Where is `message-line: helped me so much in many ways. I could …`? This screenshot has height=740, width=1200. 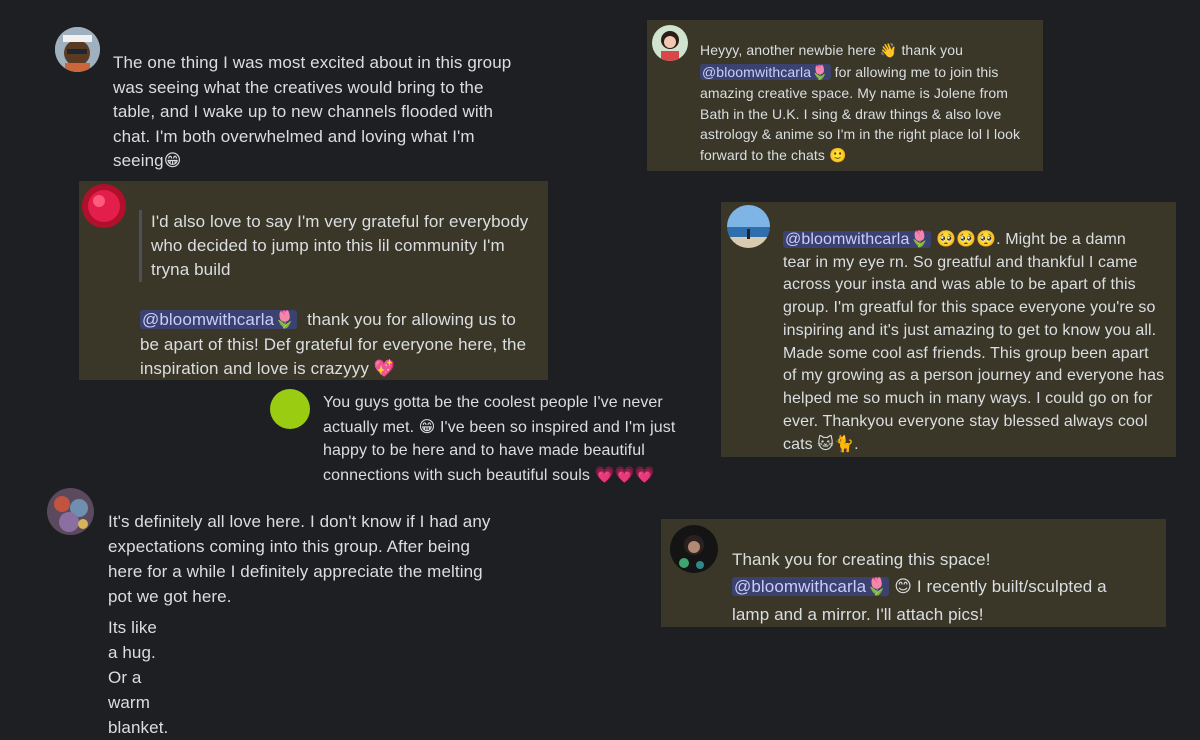 message-line: helped me so much in many ways. I could … is located at coordinates (968, 398).